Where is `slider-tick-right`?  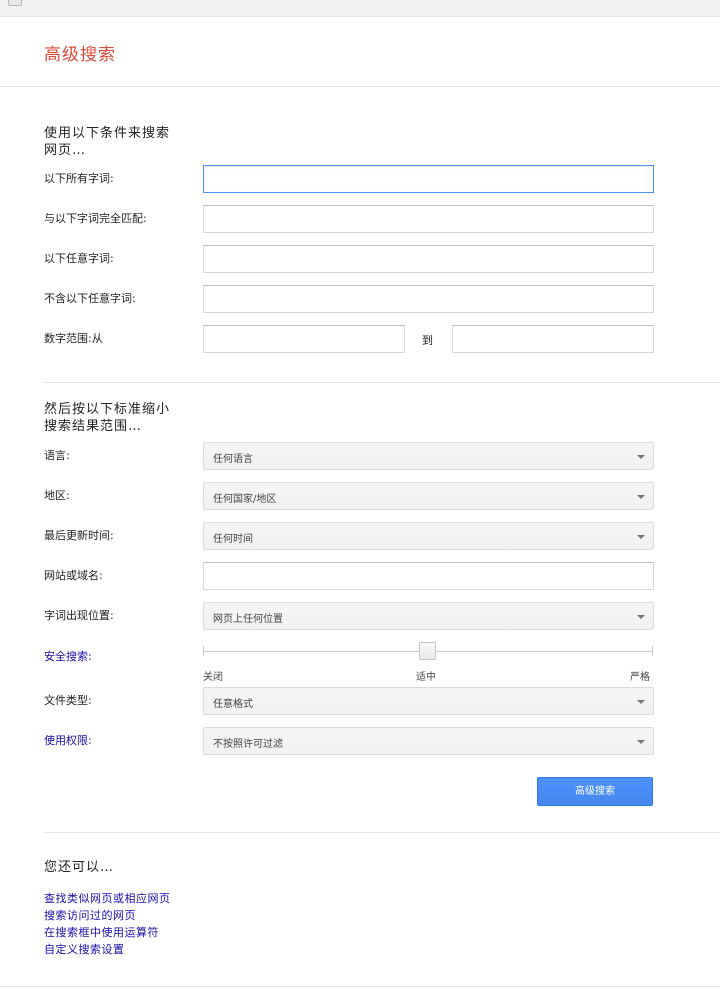 slider-tick-right is located at coordinates (652, 651).